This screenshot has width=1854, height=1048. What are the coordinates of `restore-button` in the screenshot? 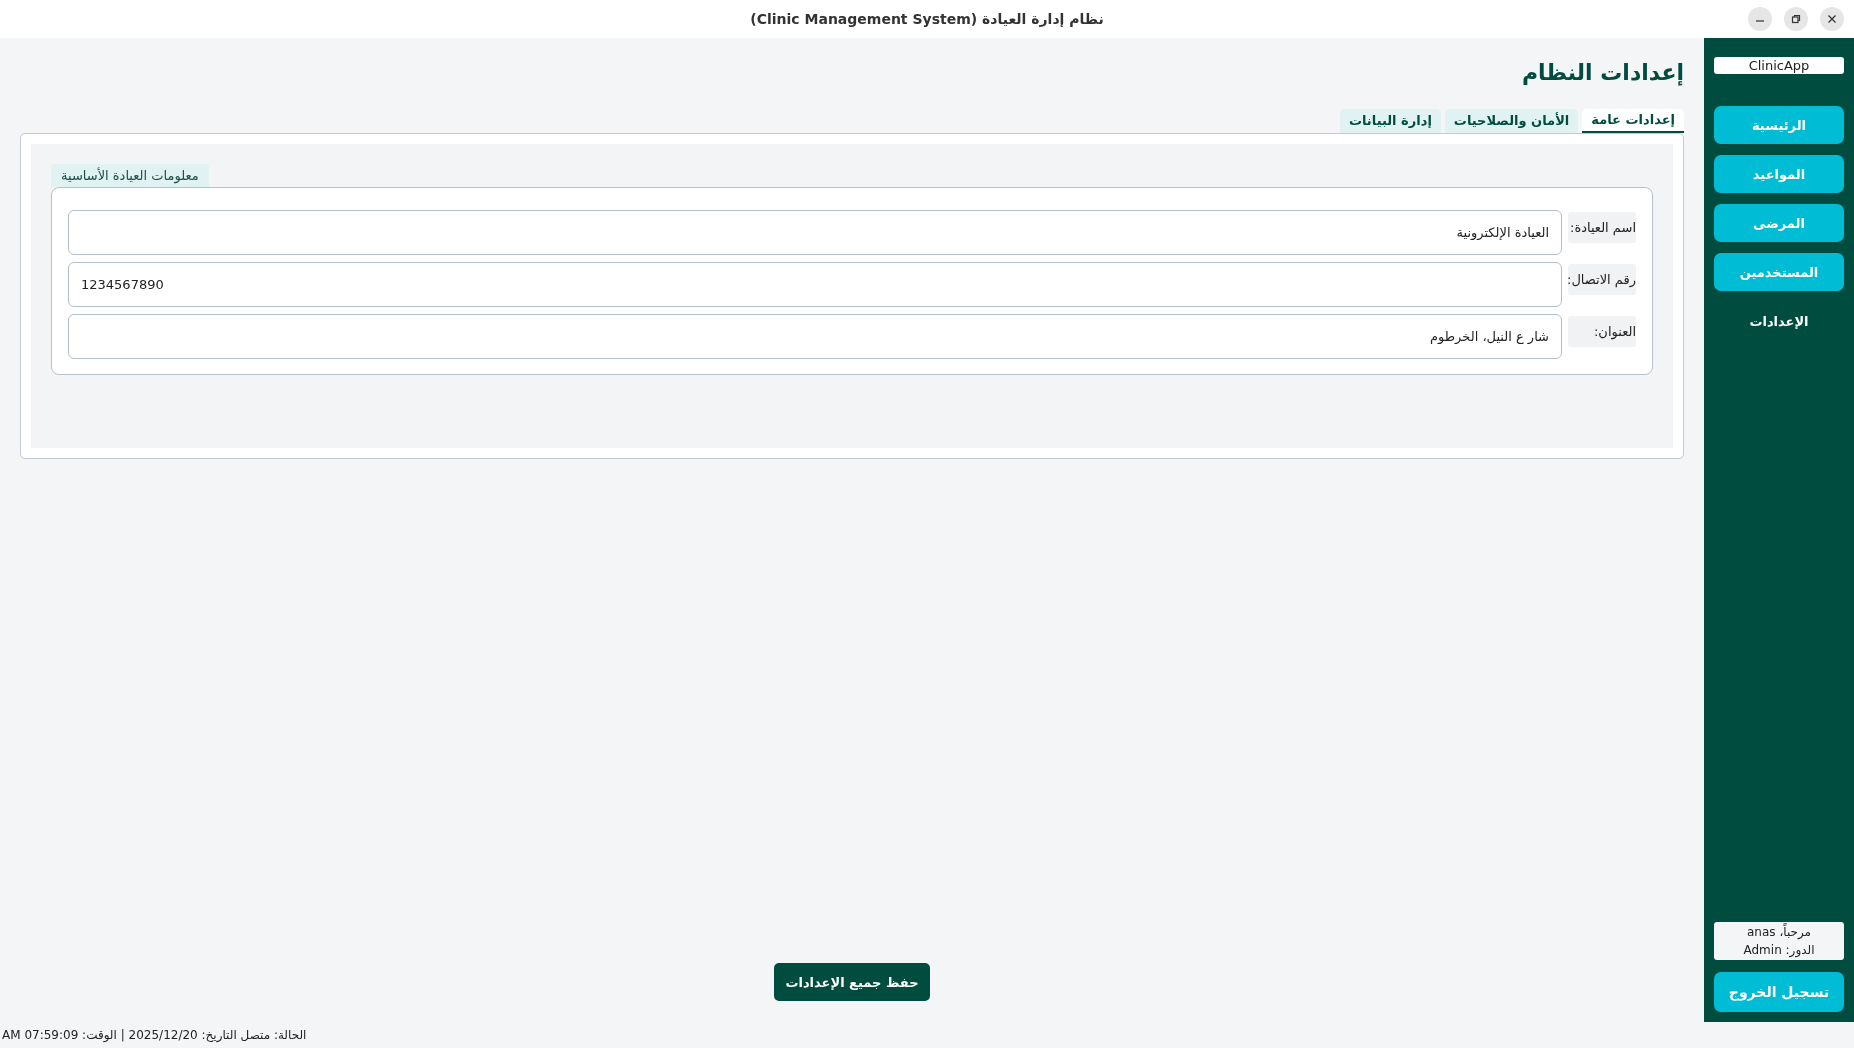 It's located at (1796, 19).